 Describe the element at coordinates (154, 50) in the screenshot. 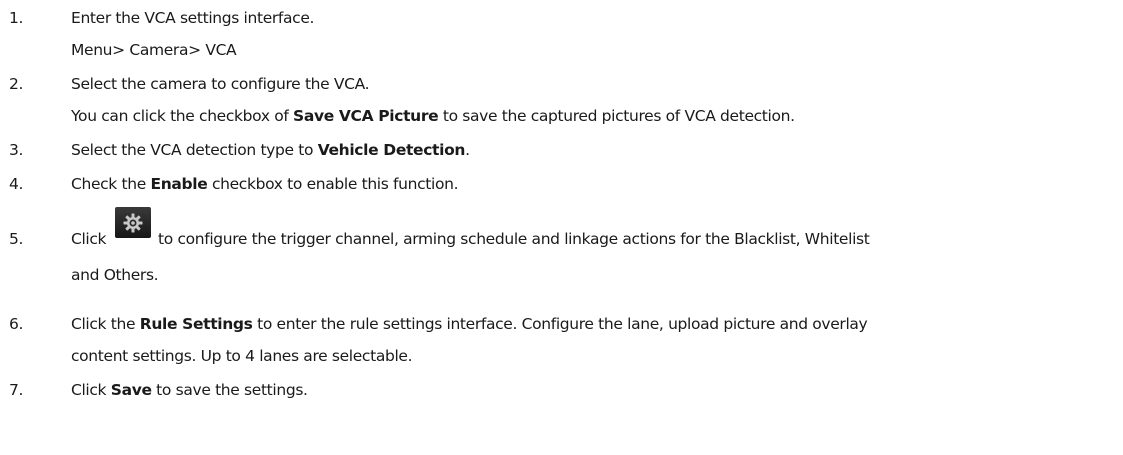

I see `menu-path: Menu> Camera> VCA` at that location.